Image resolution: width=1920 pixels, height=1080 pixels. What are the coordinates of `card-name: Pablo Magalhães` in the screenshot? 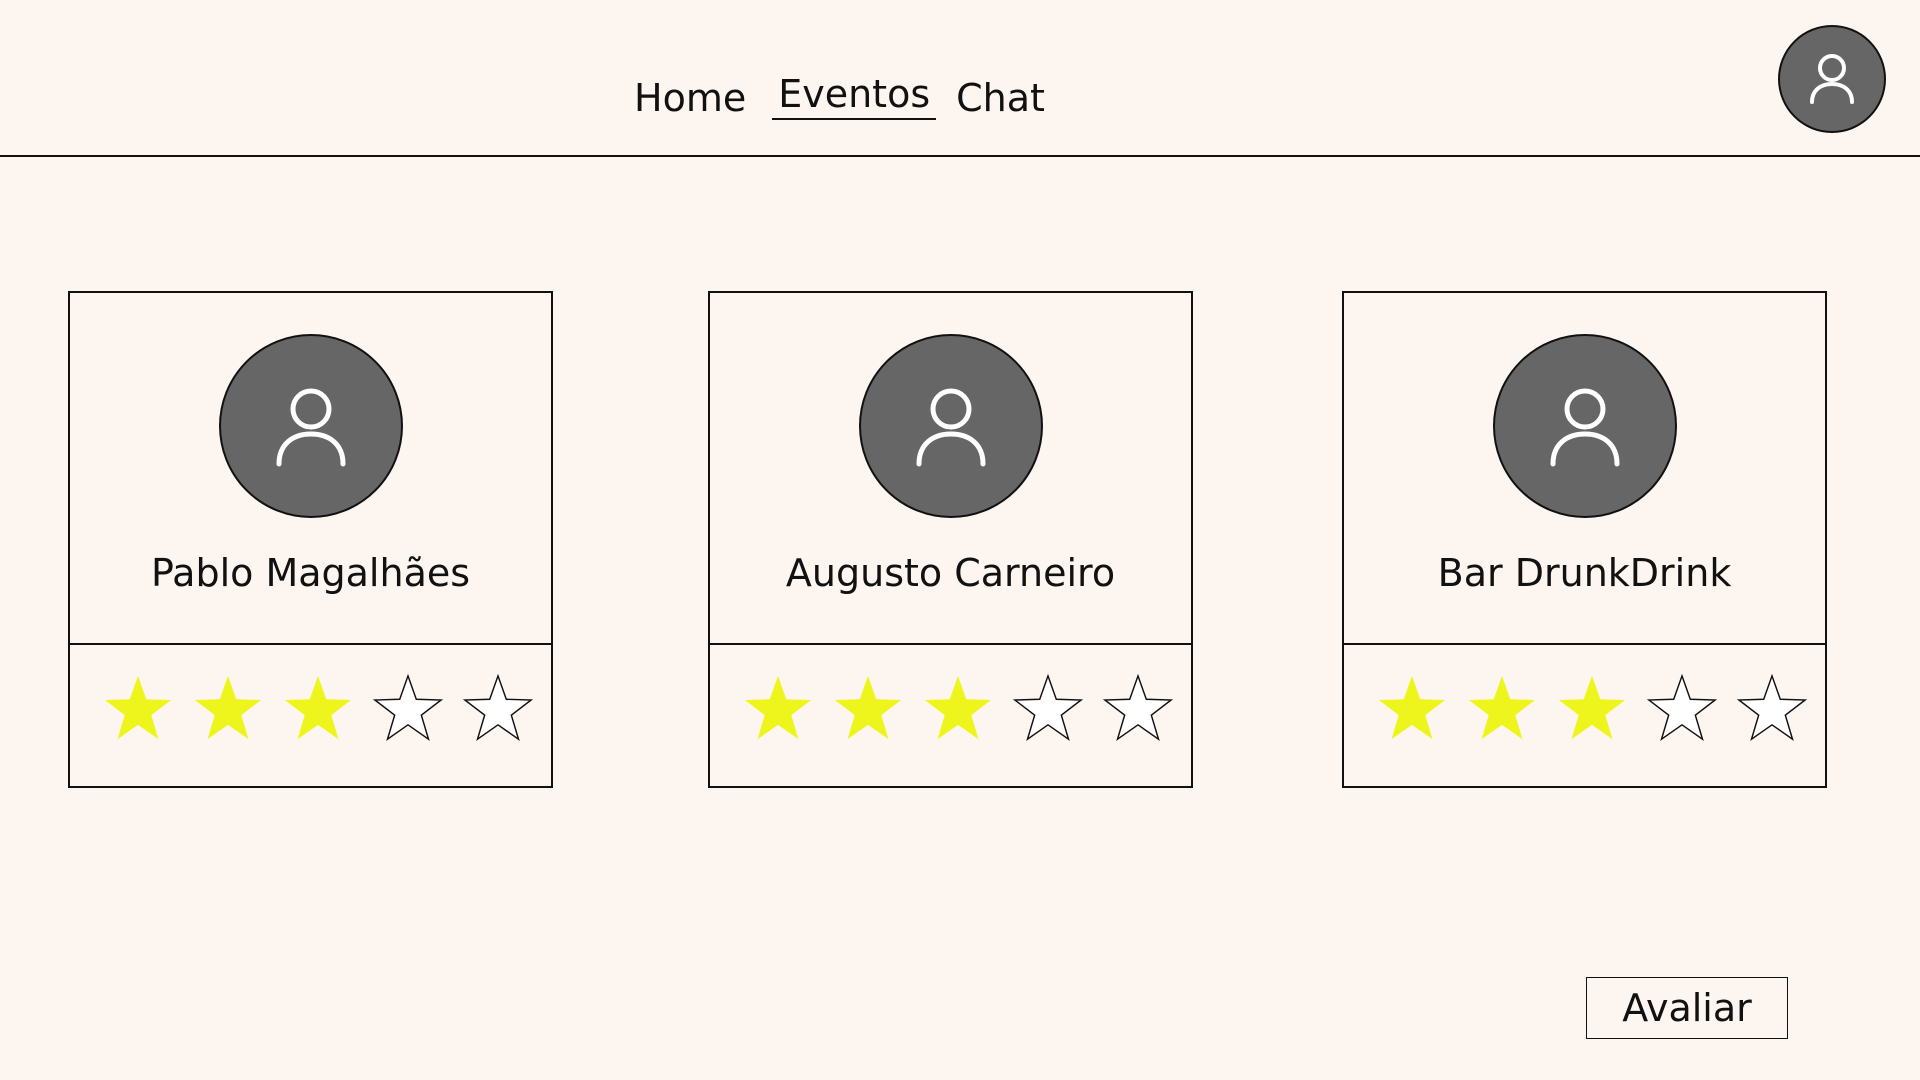 It's located at (310, 573).